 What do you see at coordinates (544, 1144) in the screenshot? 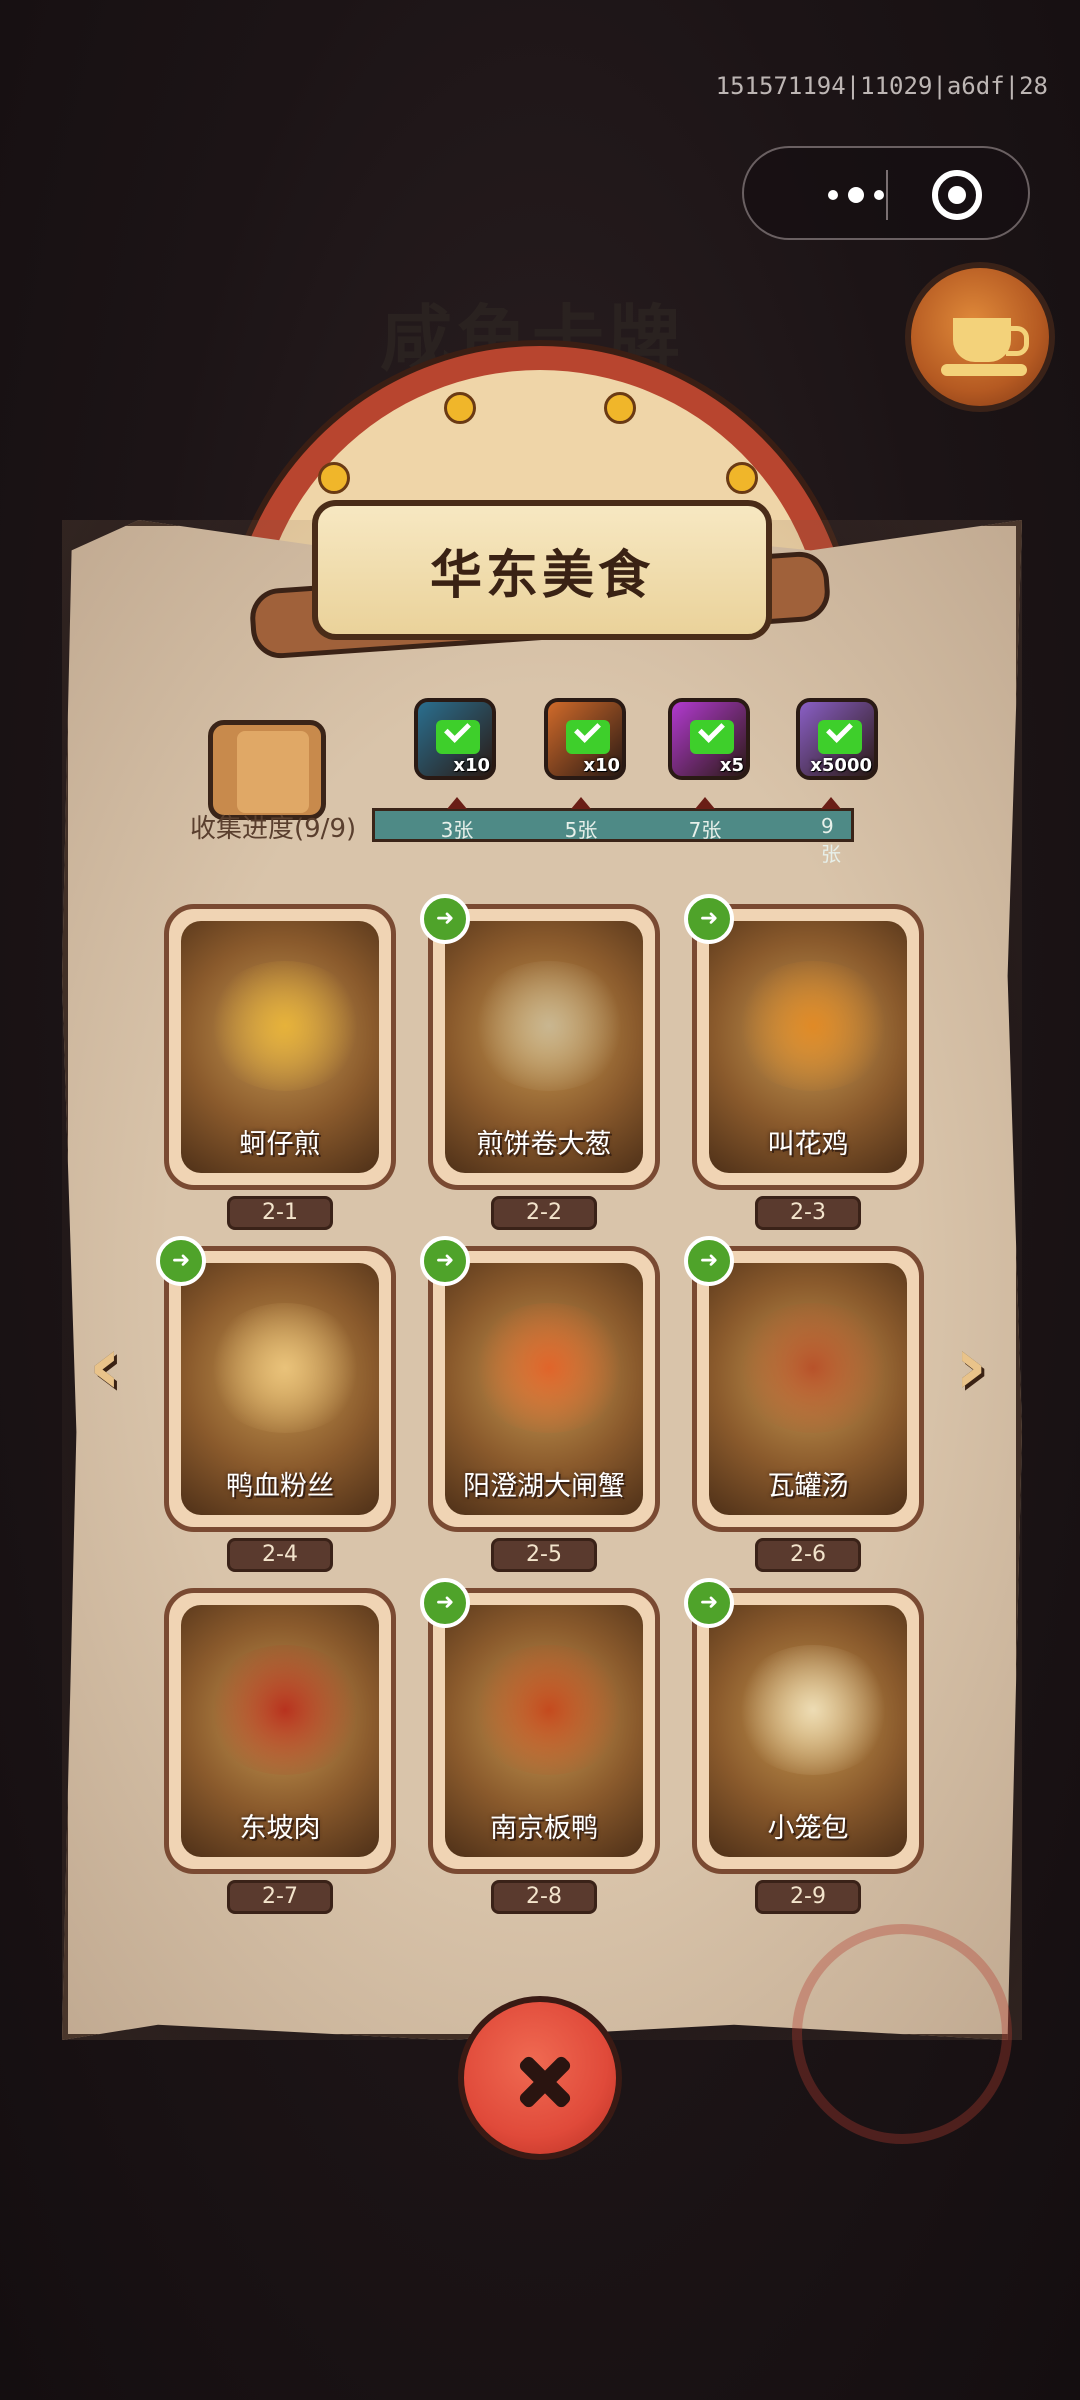
I see `card-name: 煎饼卷大葱` at bounding box center [544, 1144].